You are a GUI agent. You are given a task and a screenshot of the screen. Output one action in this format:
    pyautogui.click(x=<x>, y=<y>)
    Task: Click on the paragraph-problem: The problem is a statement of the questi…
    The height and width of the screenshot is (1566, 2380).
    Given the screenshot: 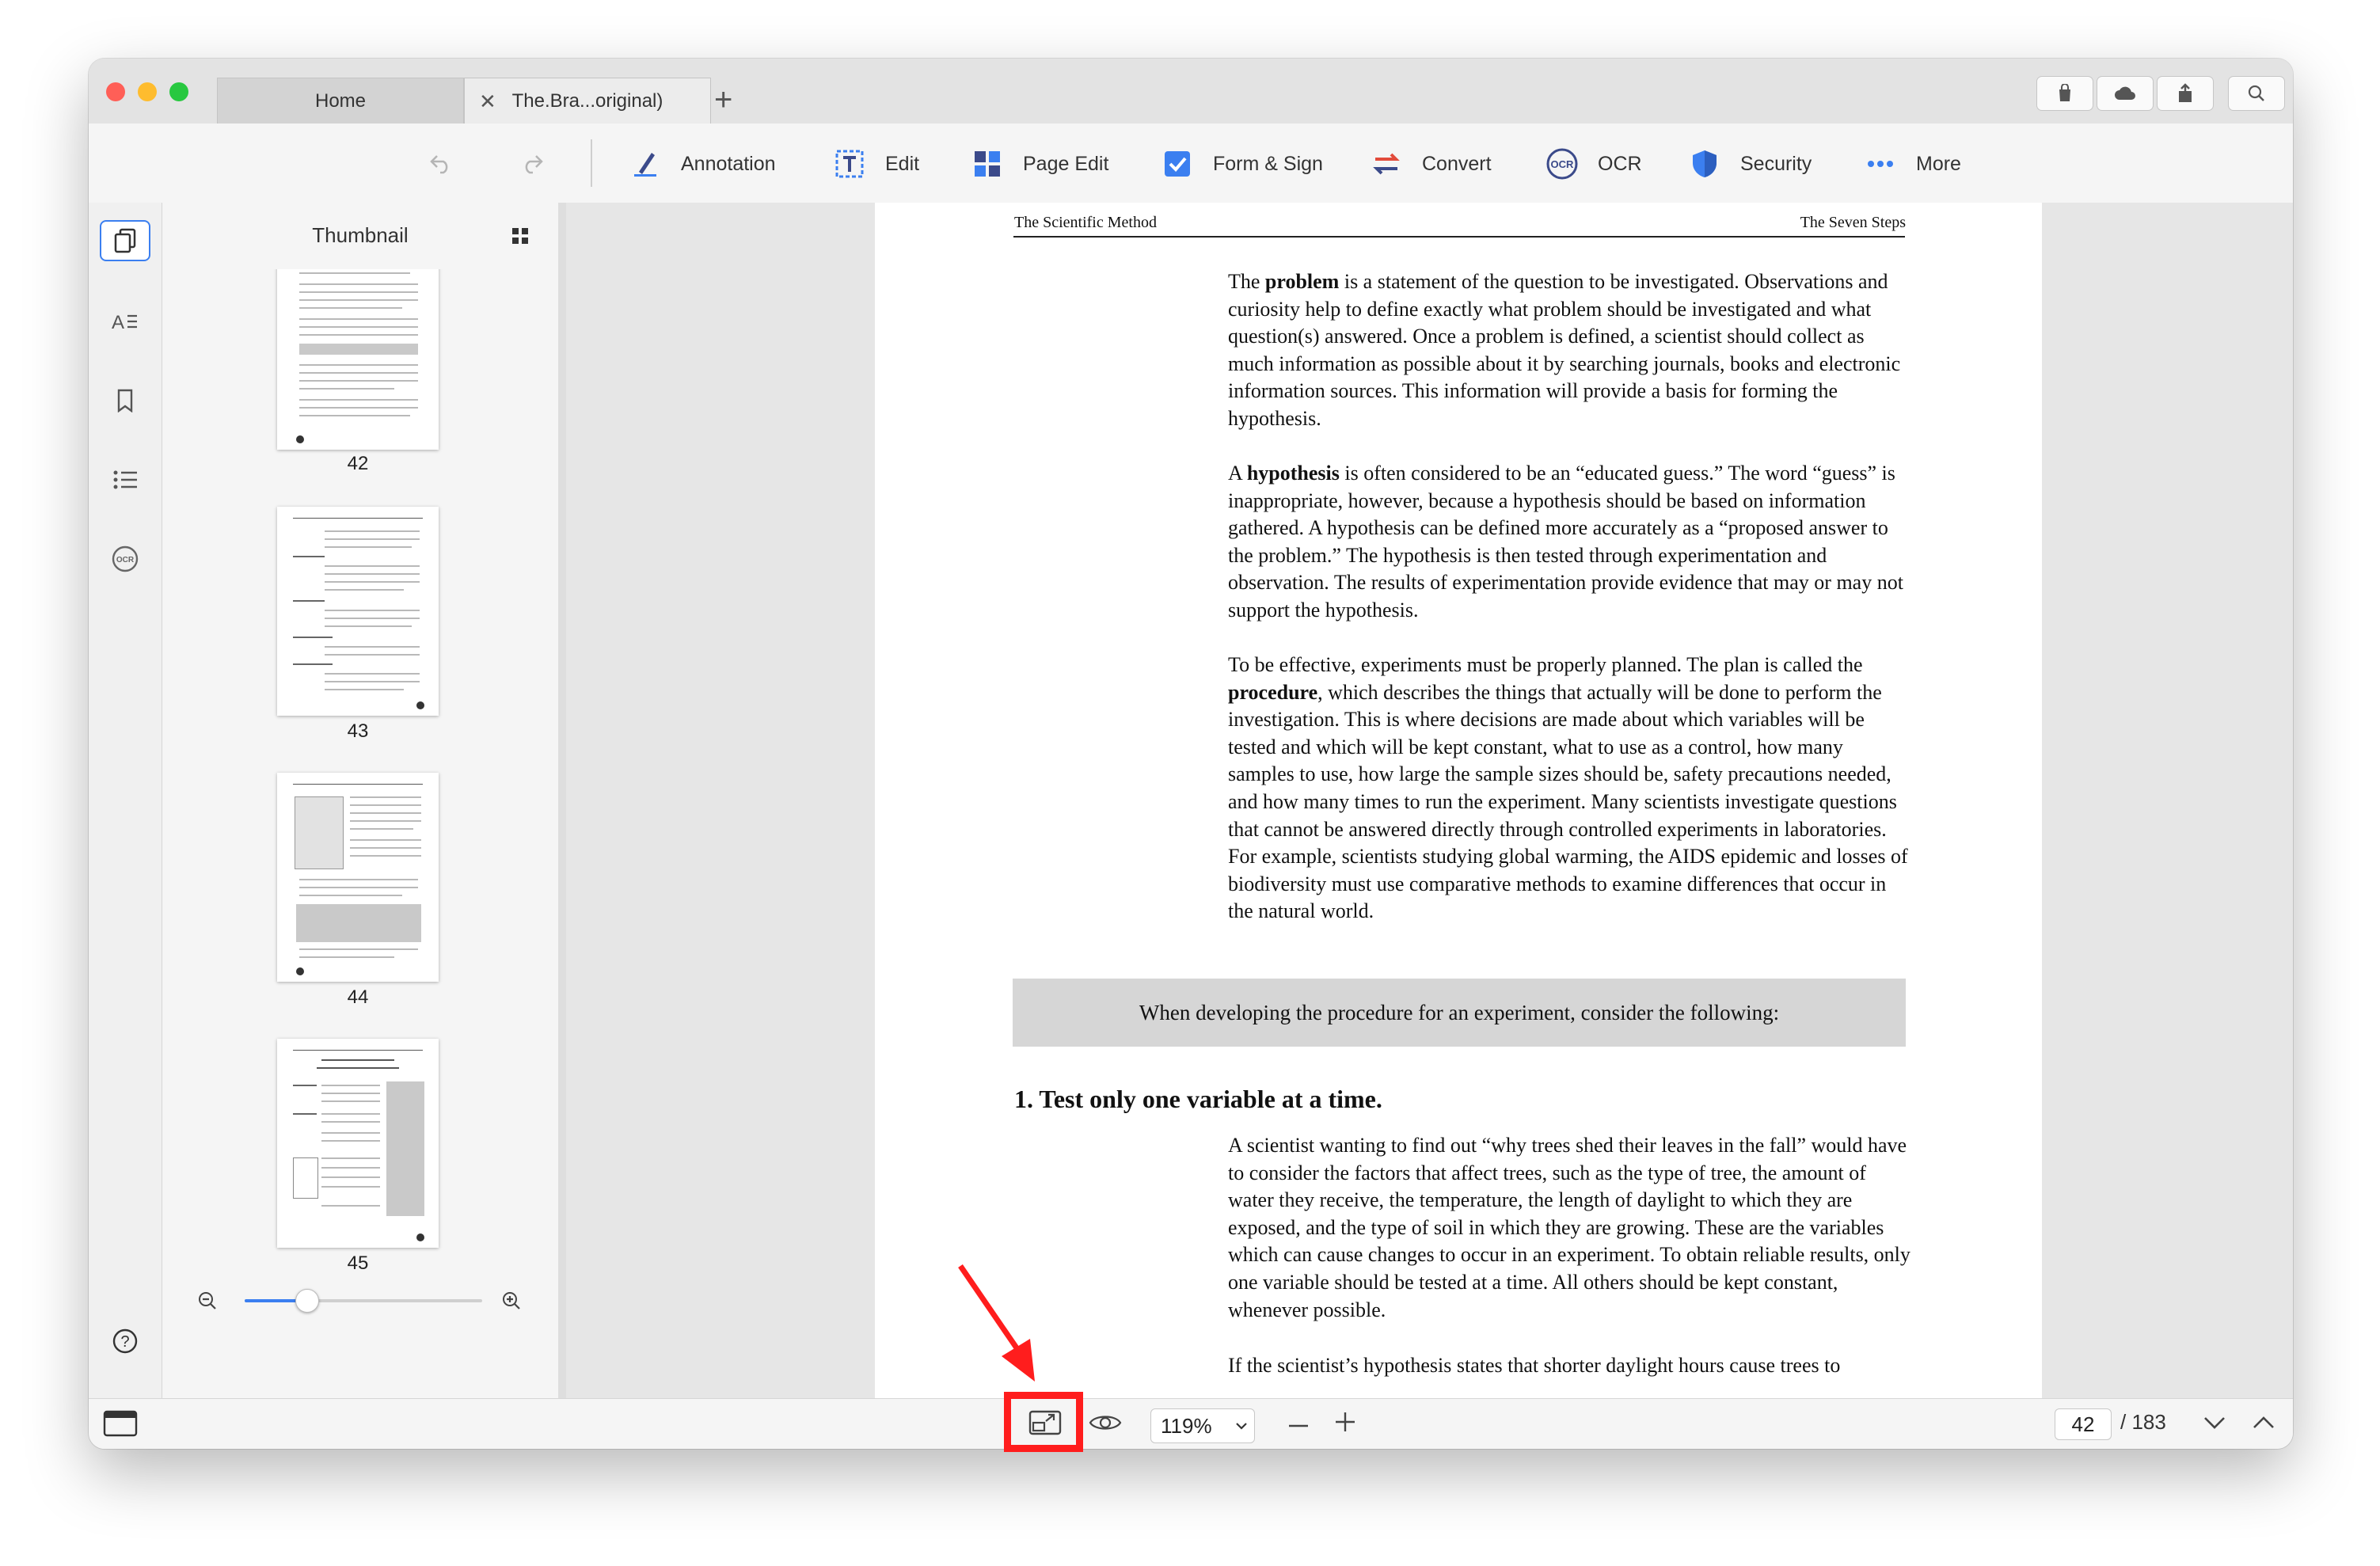 What is the action you would take?
    pyautogui.click(x=1564, y=350)
    